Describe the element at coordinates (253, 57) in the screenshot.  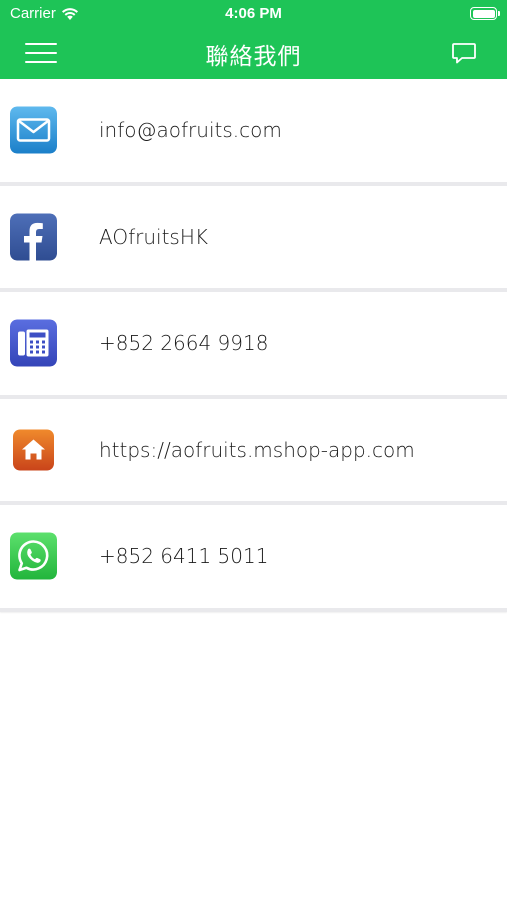
I see `page-title: 聯絡我們` at that location.